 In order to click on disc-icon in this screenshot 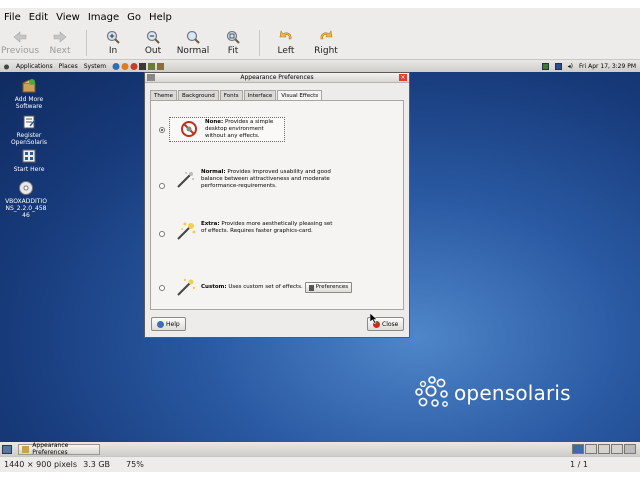, I will do `click(26, 188)`.